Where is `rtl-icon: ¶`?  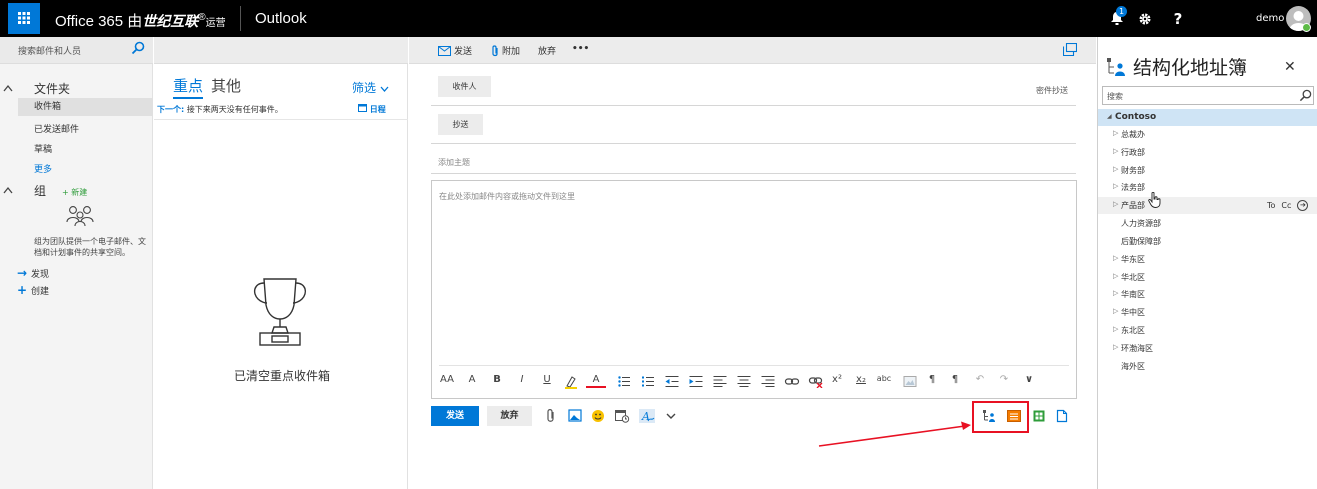 rtl-icon: ¶ is located at coordinates (955, 379).